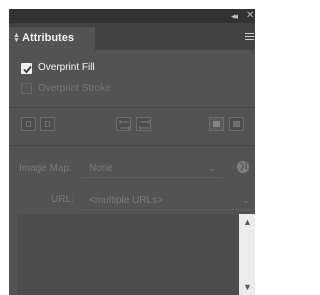 The image size is (320, 295). Describe the element at coordinates (74, 88) in the screenshot. I see `overprint-stroke-label: Overprint Stroke` at that location.